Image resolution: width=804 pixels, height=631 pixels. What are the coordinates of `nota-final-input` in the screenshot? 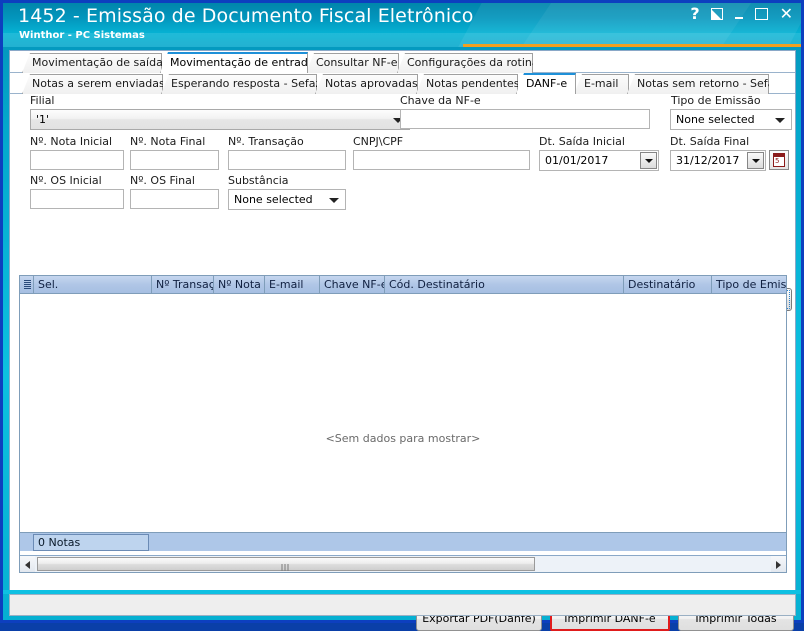 It's located at (174, 160).